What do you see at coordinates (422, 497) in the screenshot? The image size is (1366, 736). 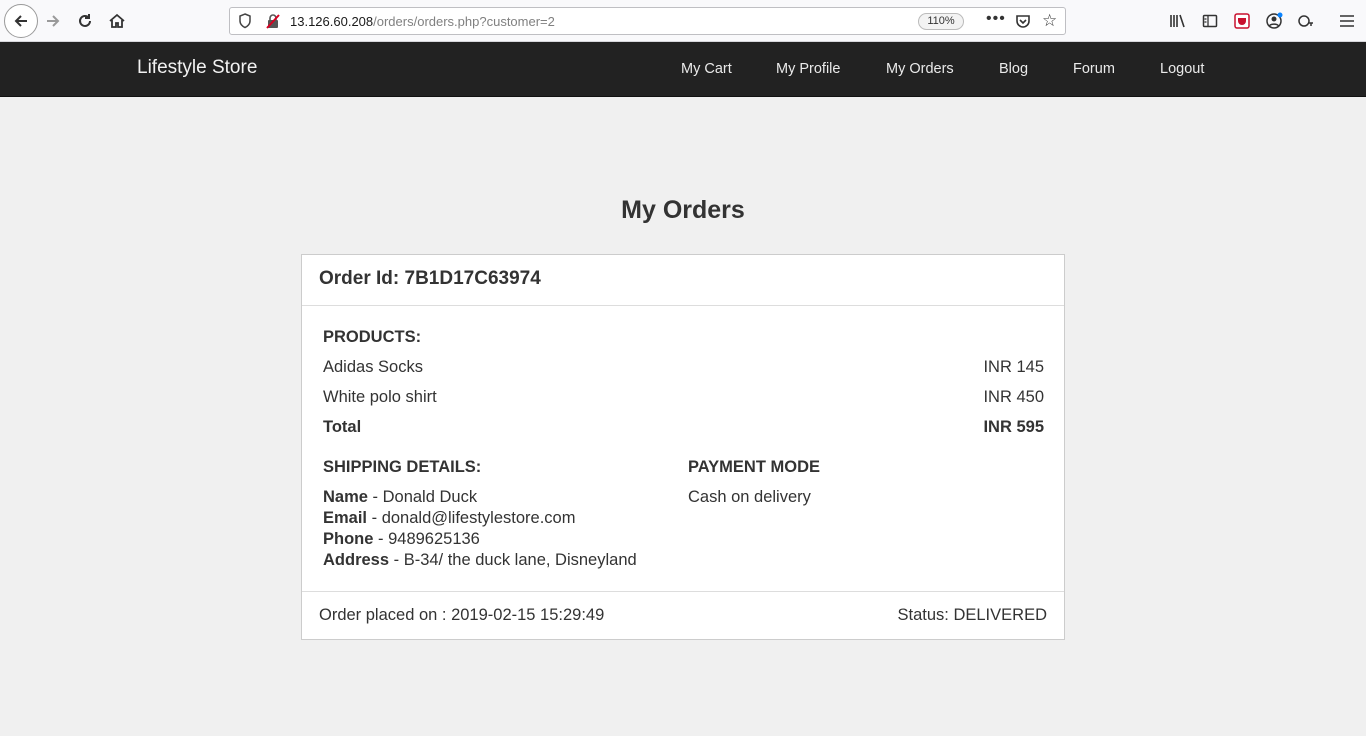 I see `shipping-value: - Donald Duck` at bounding box center [422, 497].